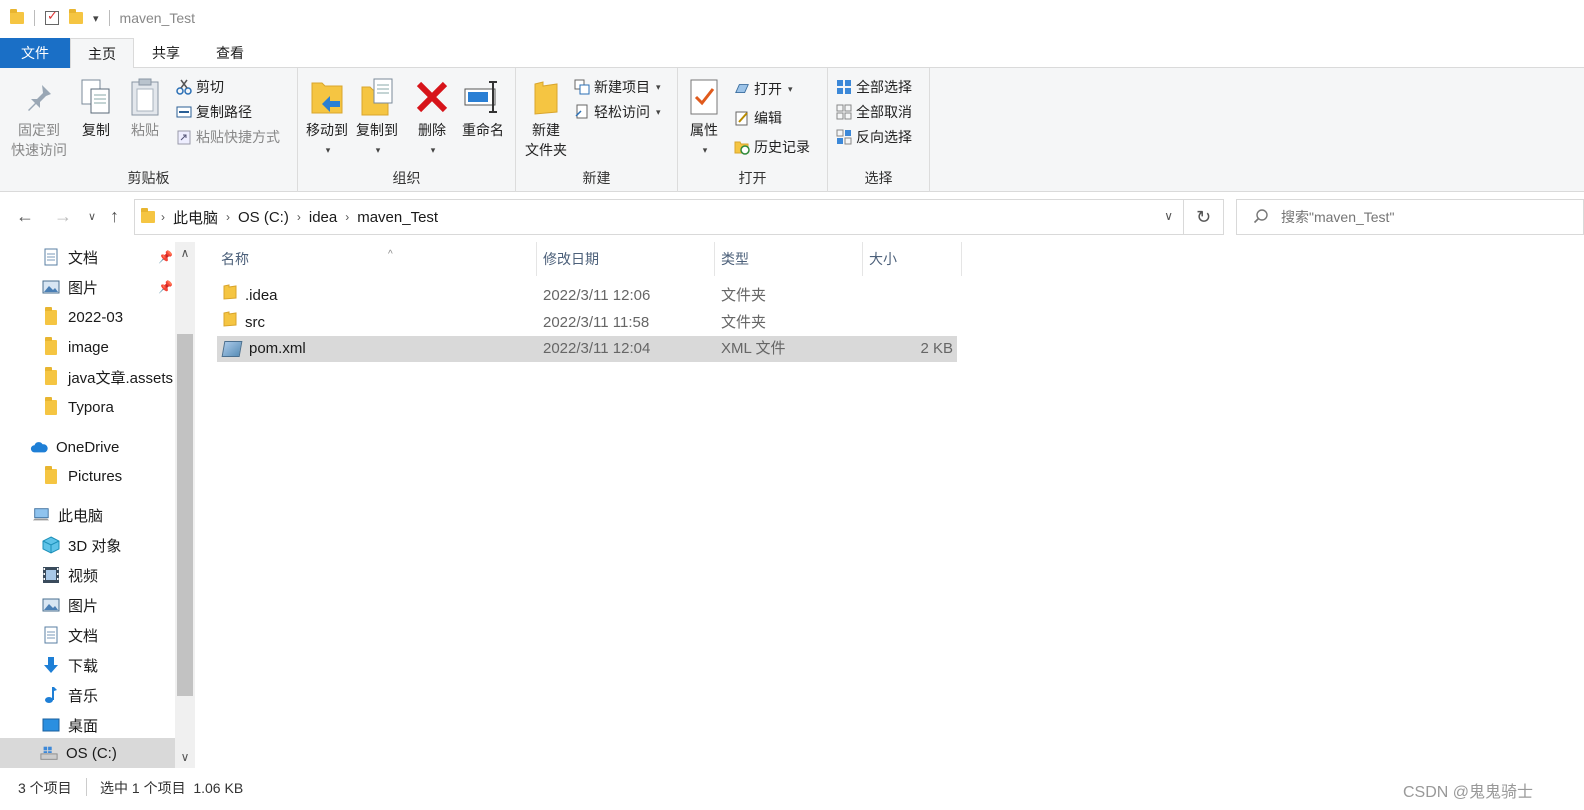 The width and height of the screenshot is (1584, 810). I want to click on move-to-button: 移动到 ▾, so click(327, 117).